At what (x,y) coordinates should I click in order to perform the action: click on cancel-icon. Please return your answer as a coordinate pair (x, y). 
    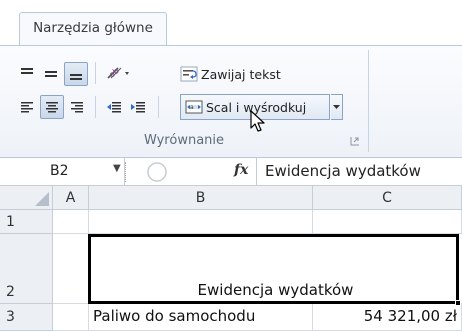
    Looking at the image, I should click on (157, 172).